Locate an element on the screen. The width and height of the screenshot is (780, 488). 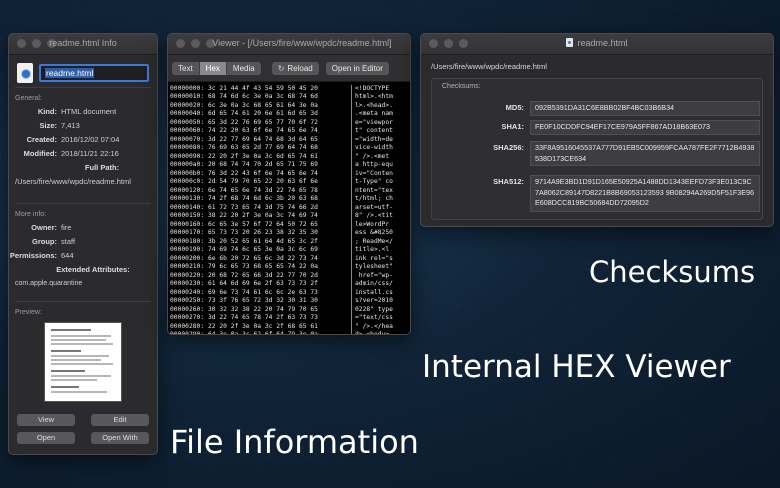
hex-ascii: a http-equ is located at coordinates (374, 165).